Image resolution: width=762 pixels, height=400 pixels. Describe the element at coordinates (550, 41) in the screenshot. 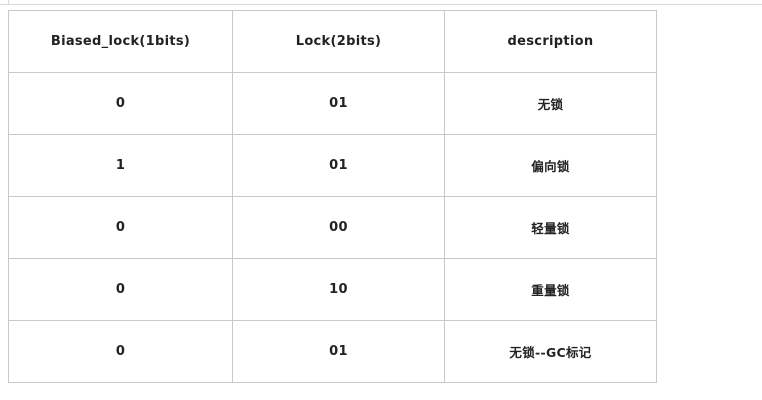

I see `header-description: description` at that location.